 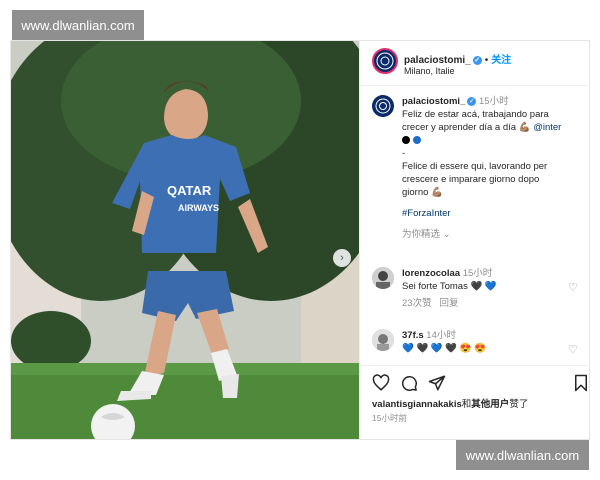 I want to click on post-username-text: palaciostomi_, so click(x=437, y=60).